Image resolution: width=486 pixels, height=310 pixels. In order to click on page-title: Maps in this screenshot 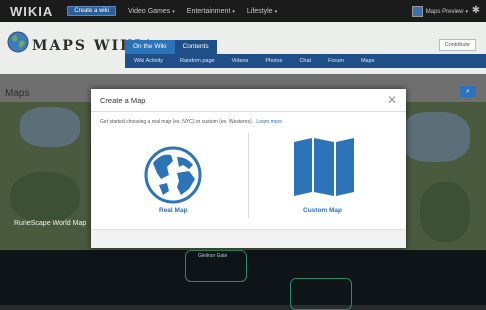, I will do `click(17, 93)`.